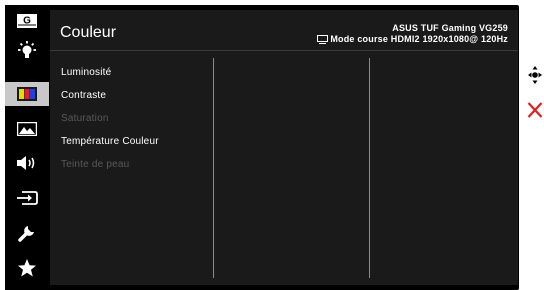 Image resolution: width=544 pixels, height=290 pixels. I want to click on sidebar-item-input, so click(27, 198).